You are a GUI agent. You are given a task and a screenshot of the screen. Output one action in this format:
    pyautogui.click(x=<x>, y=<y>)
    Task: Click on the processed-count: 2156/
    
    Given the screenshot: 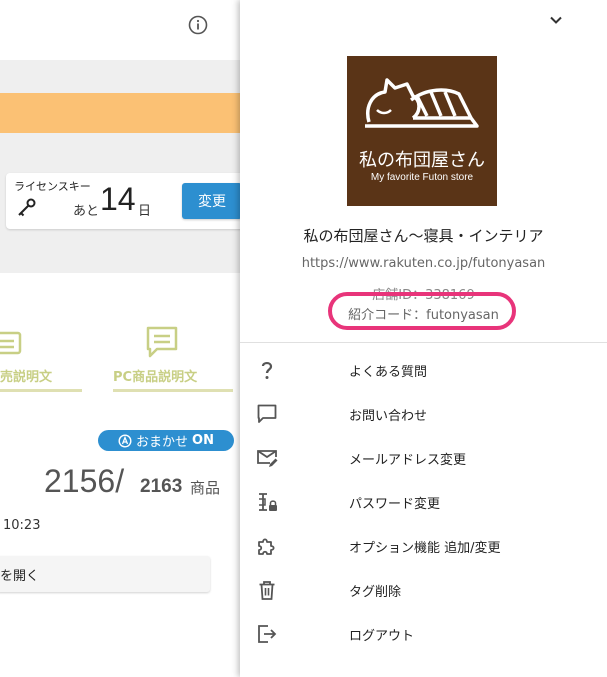 What is the action you would take?
    pyautogui.click(x=84, y=481)
    